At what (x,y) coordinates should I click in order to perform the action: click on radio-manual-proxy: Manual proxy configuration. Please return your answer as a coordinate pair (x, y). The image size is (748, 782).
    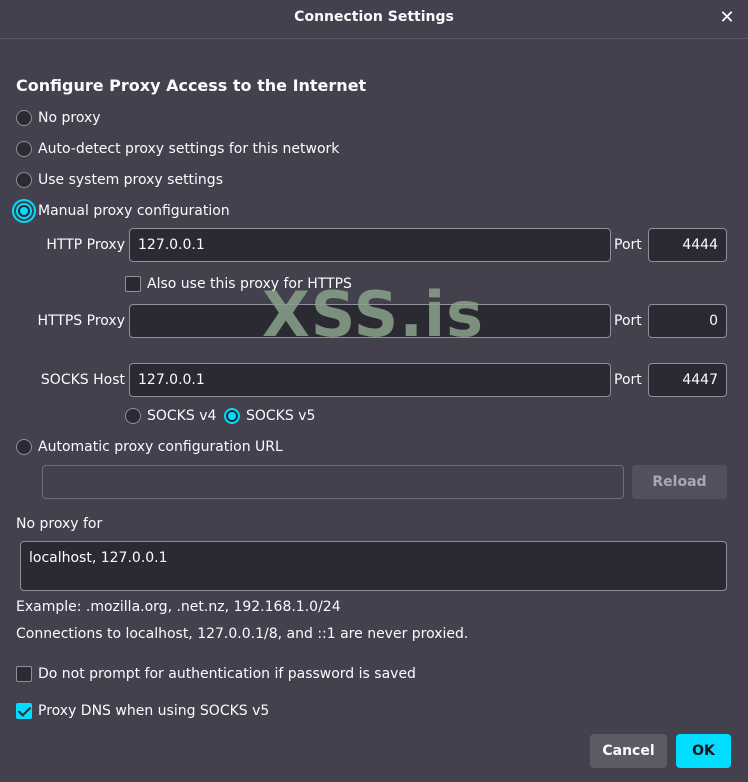
    Looking at the image, I should click on (123, 211).